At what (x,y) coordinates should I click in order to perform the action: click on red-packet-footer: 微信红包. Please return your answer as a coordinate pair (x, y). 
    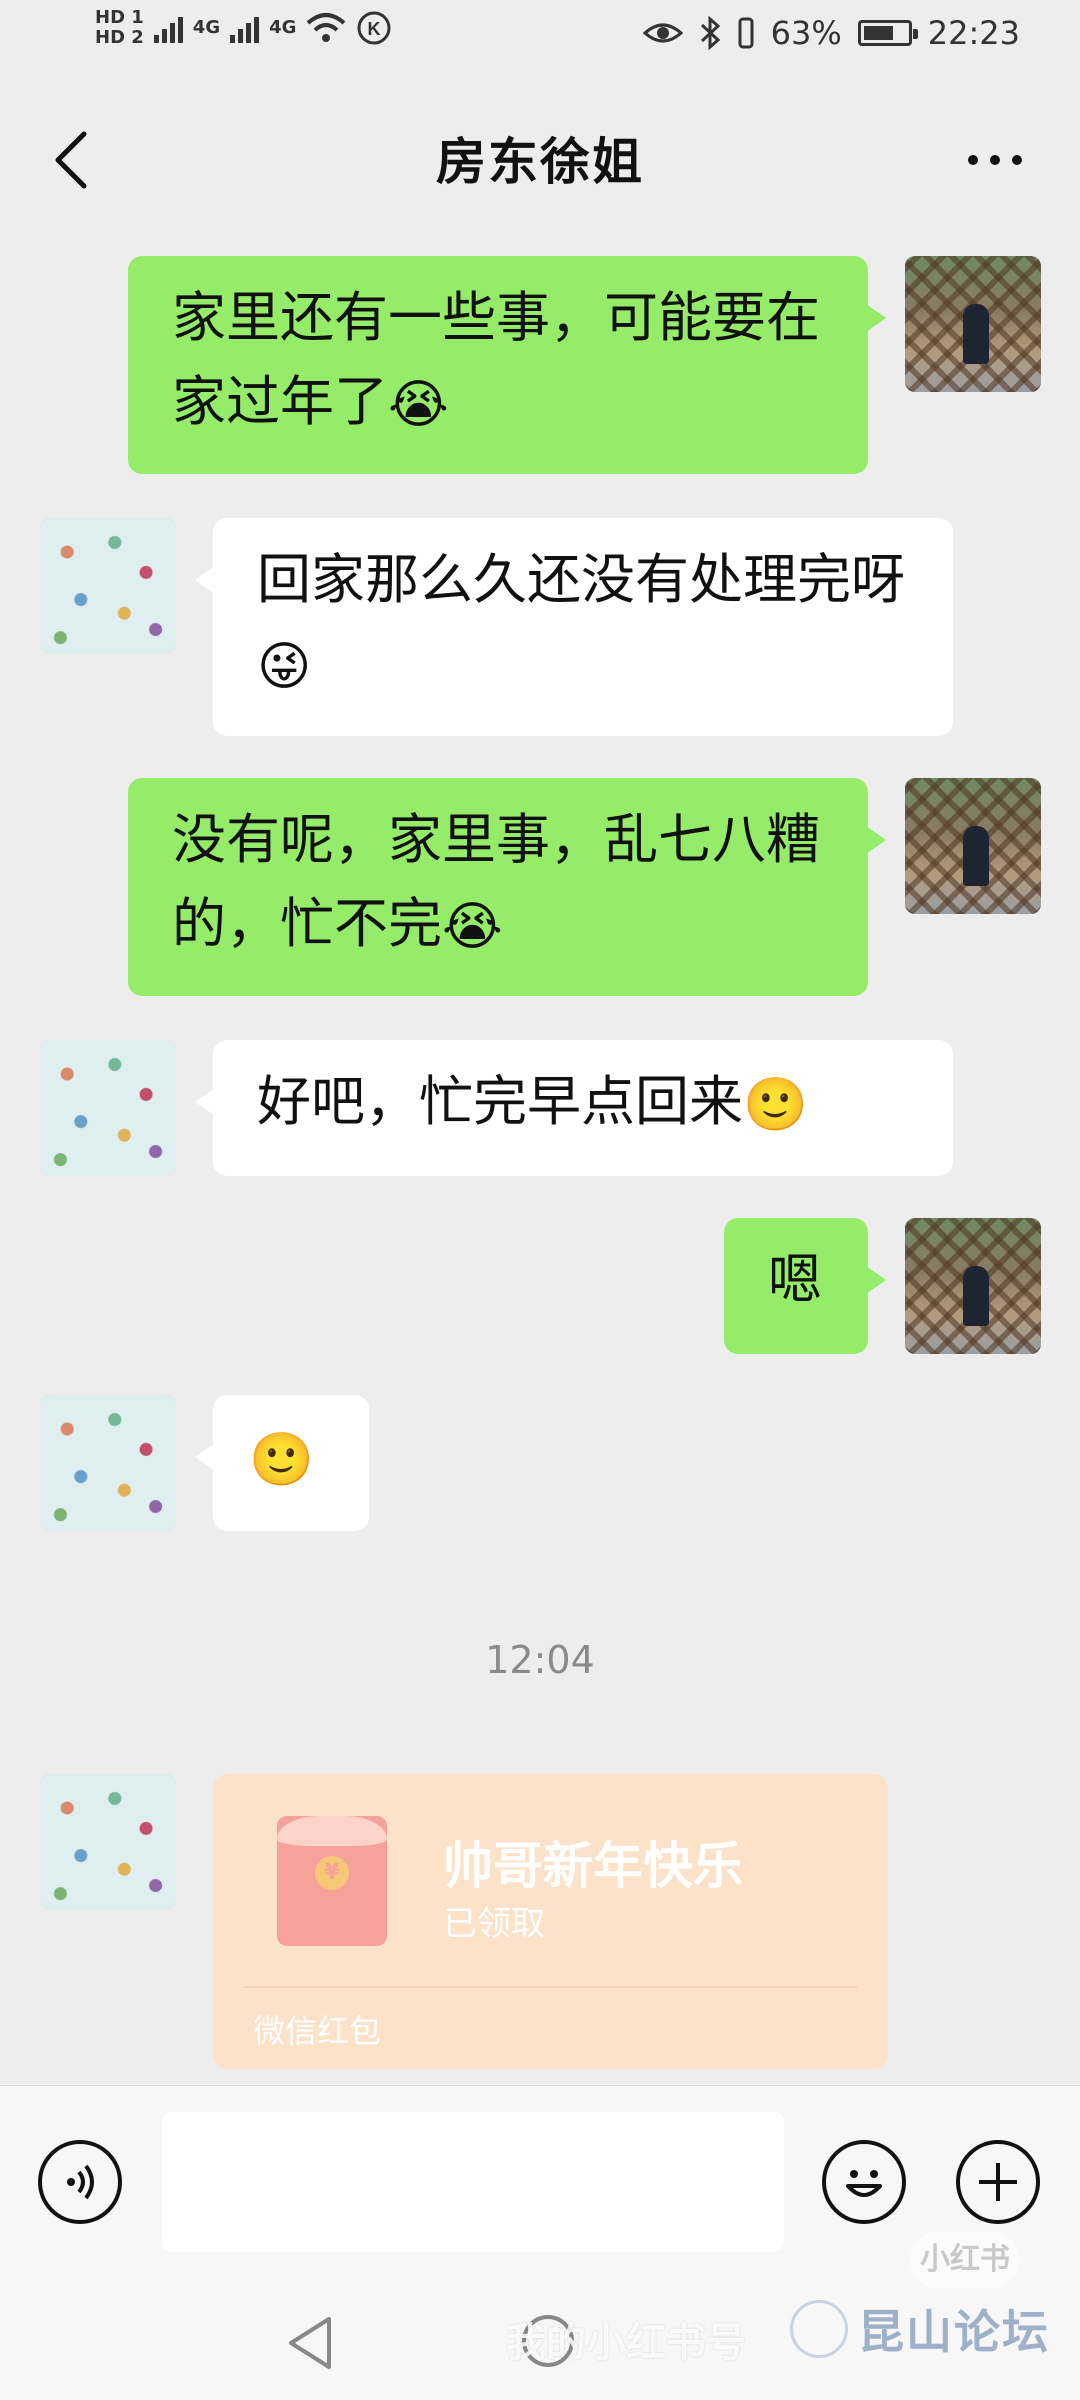
    Looking at the image, I should click on (317, 2031).